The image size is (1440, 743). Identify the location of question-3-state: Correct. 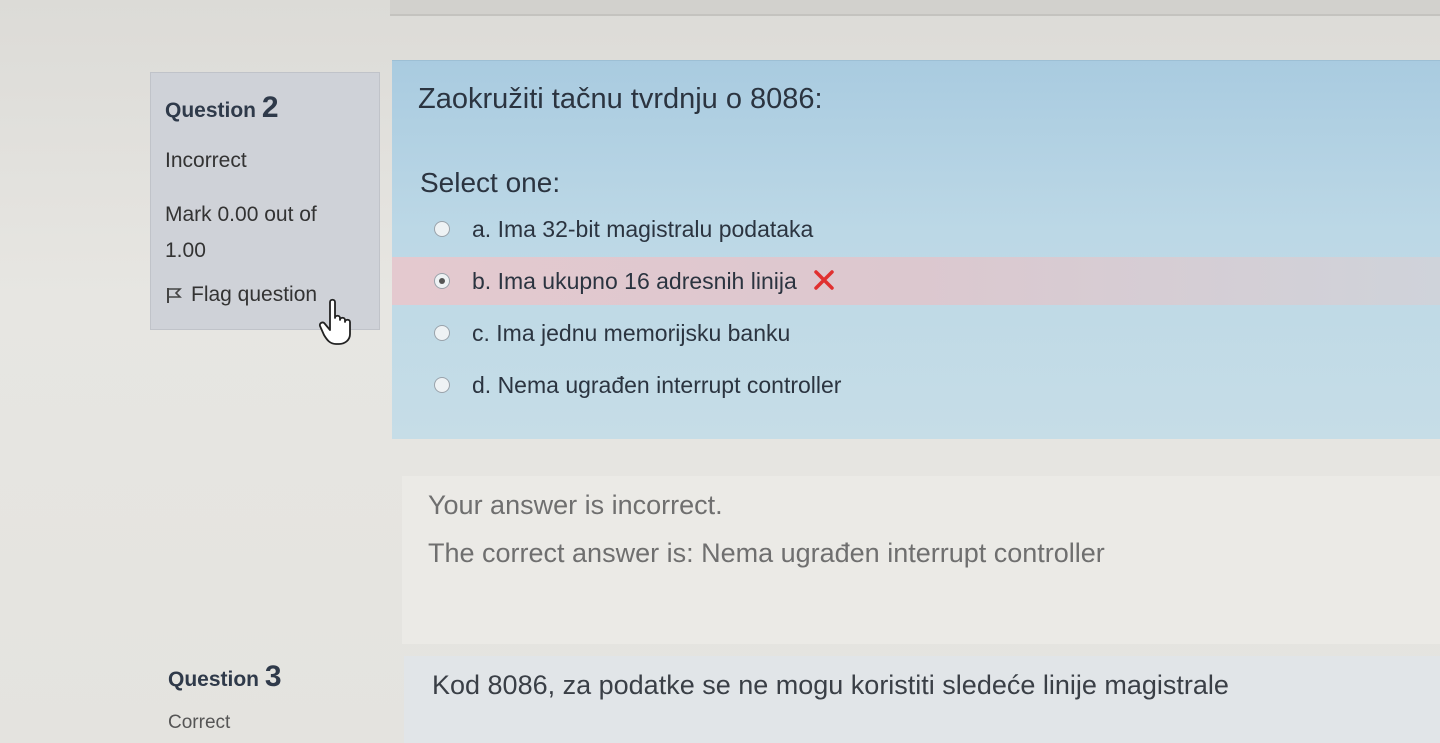
(199, 722).